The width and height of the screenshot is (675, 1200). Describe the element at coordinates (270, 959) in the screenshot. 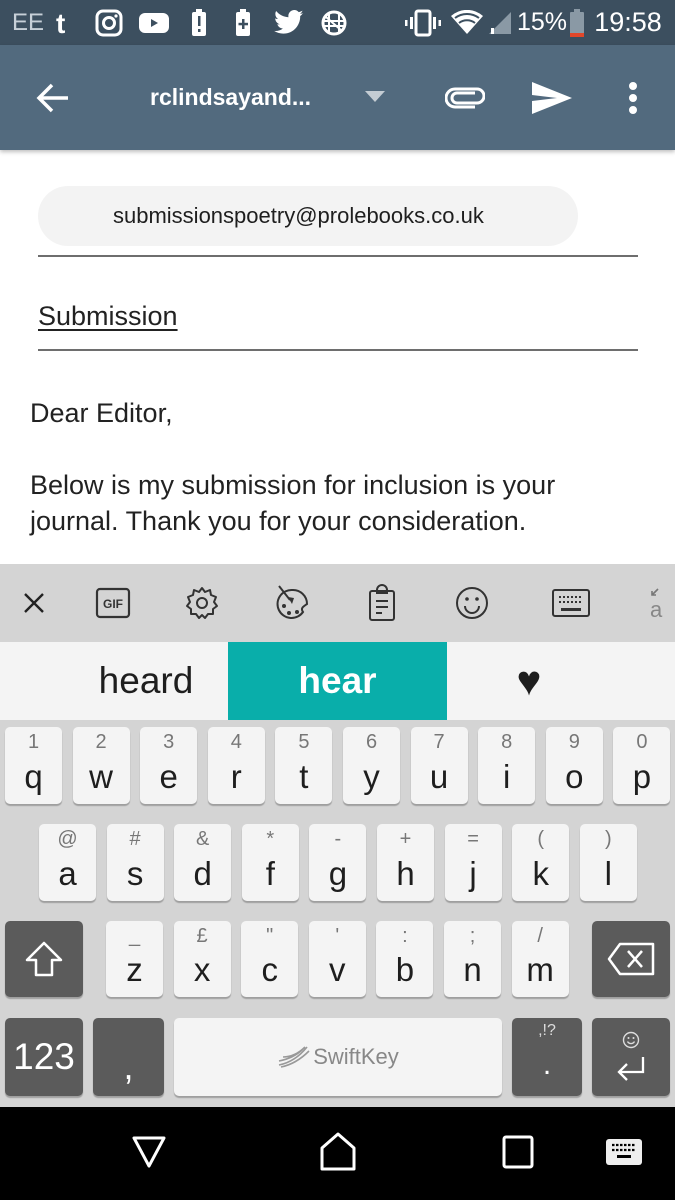

I see `key-c: " c` at that location.